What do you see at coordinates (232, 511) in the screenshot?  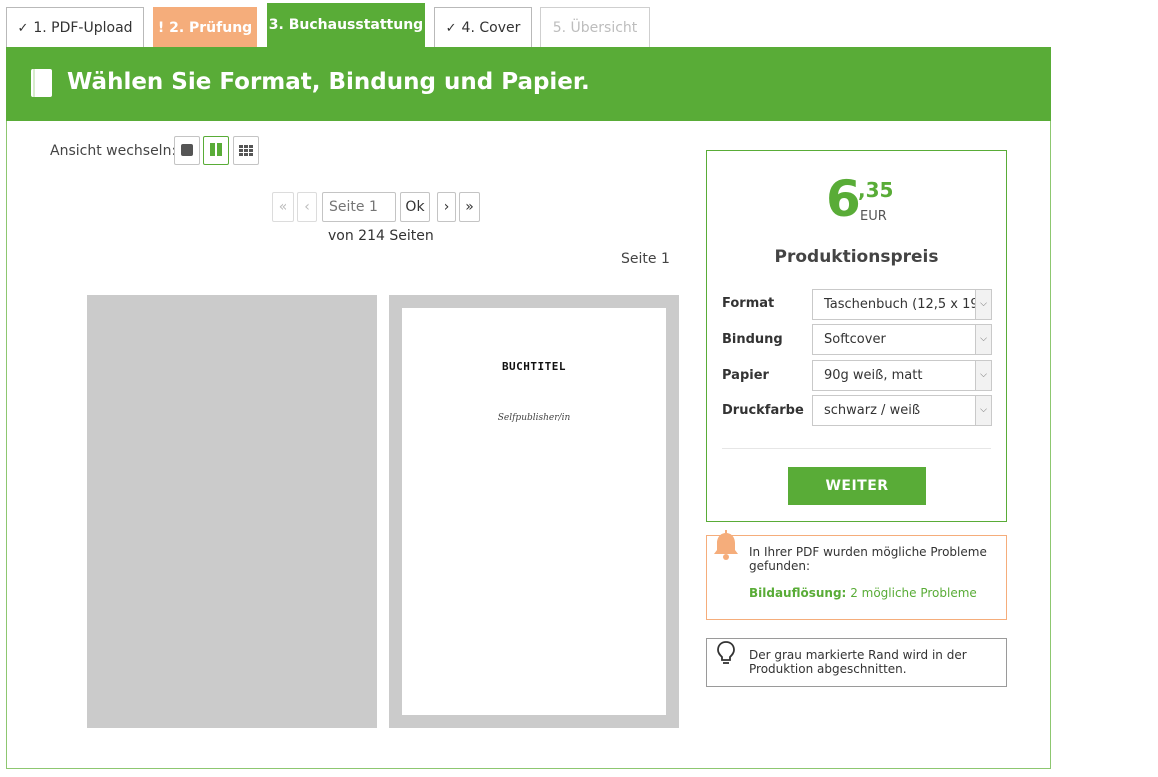 I see `preview-left-page` at bounding box center [232, 511].